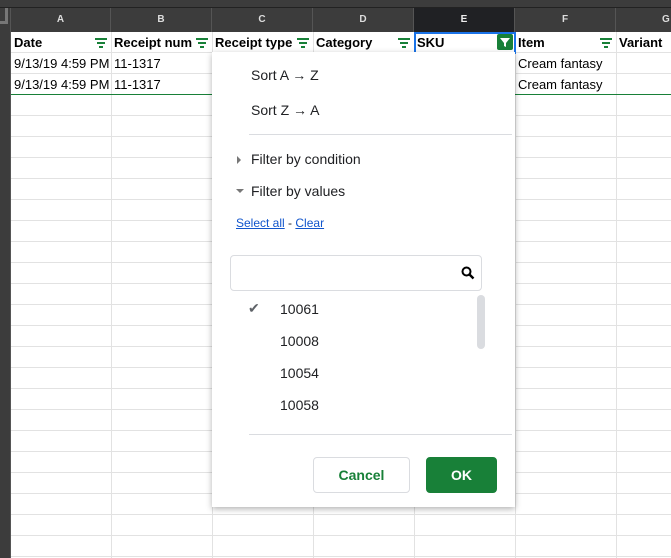 This screenshot has width=671, height=558. I want to click on values-scrollbar, so click(481, 322).